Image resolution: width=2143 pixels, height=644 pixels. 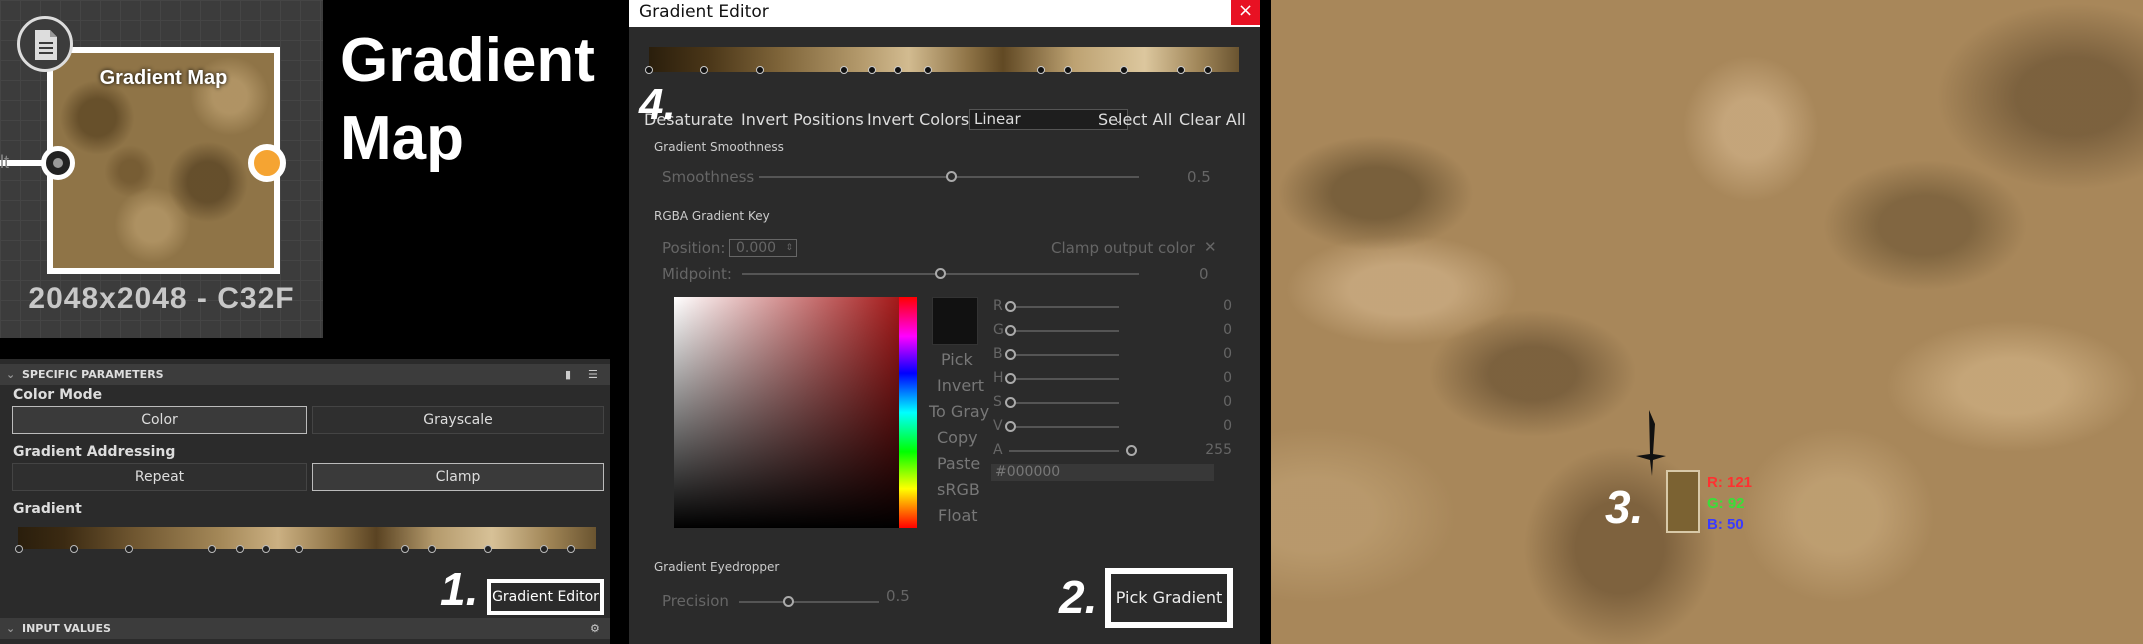 I want to click on clamp-output-toggle: ✕, so click(x=1210, y=247).